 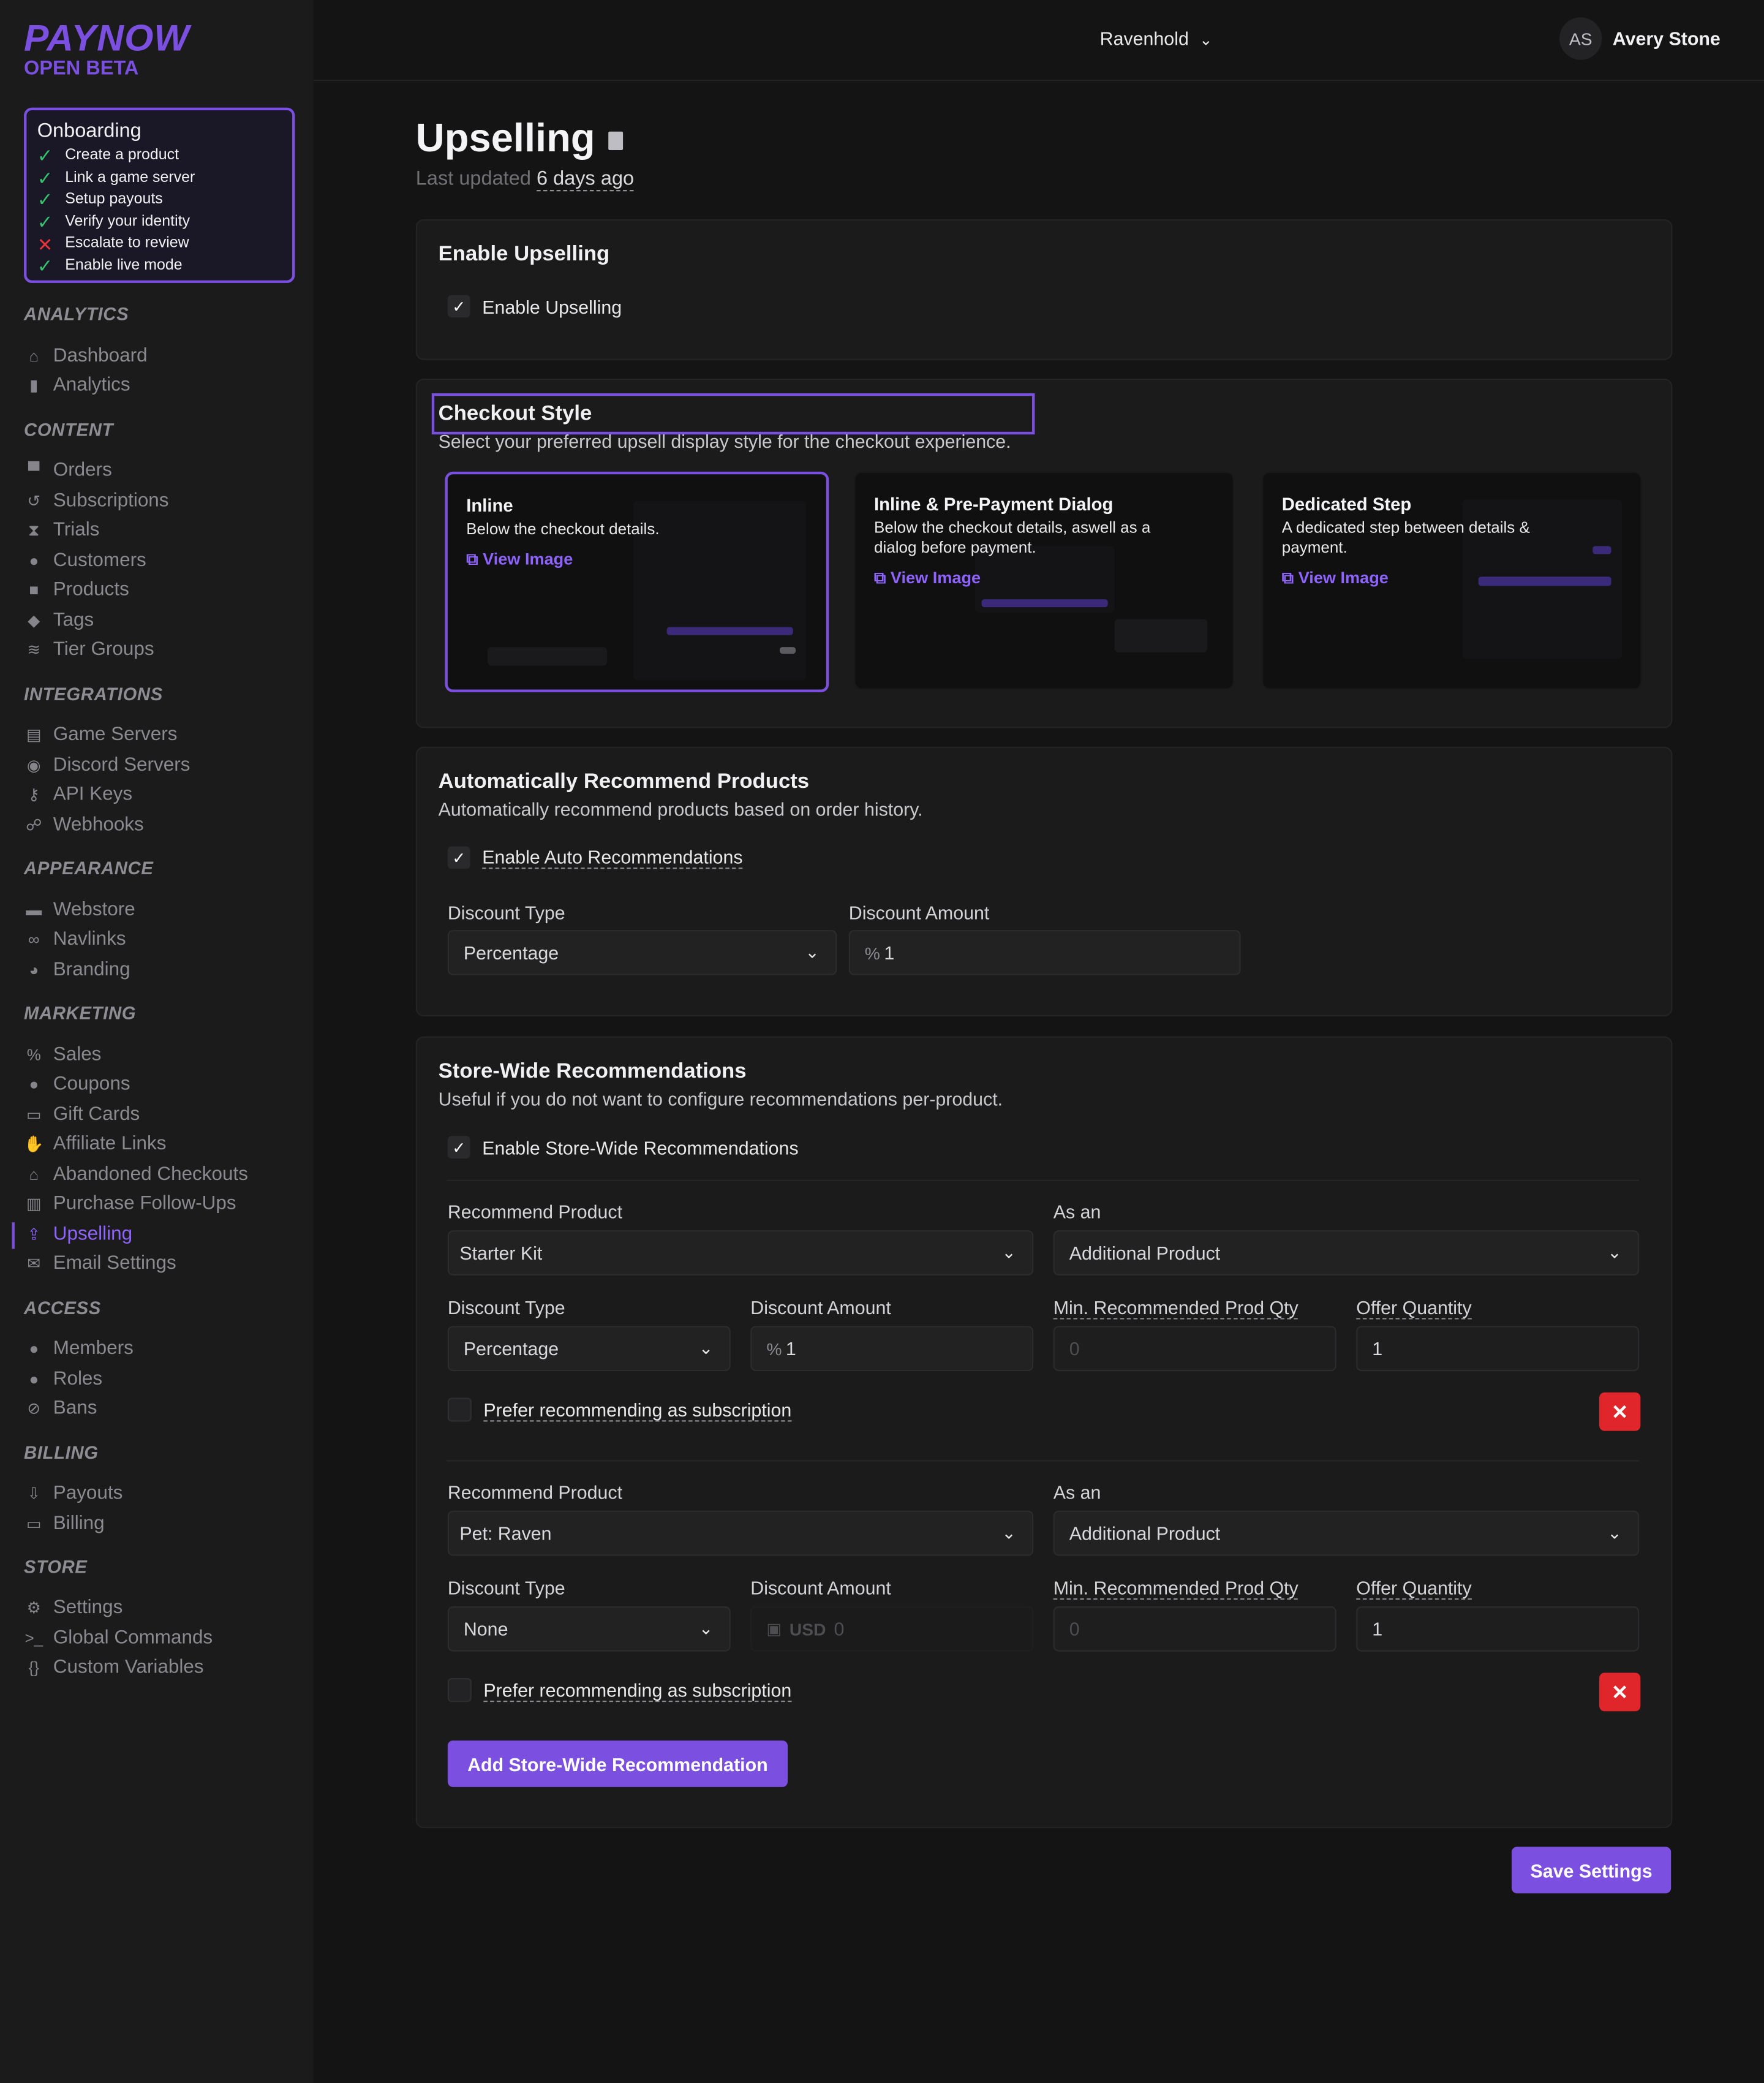 What do you see at coordinates (107, 38) in the screenshot?
I see `brand-name: PAYNOW` at bounding box center [107, 38].